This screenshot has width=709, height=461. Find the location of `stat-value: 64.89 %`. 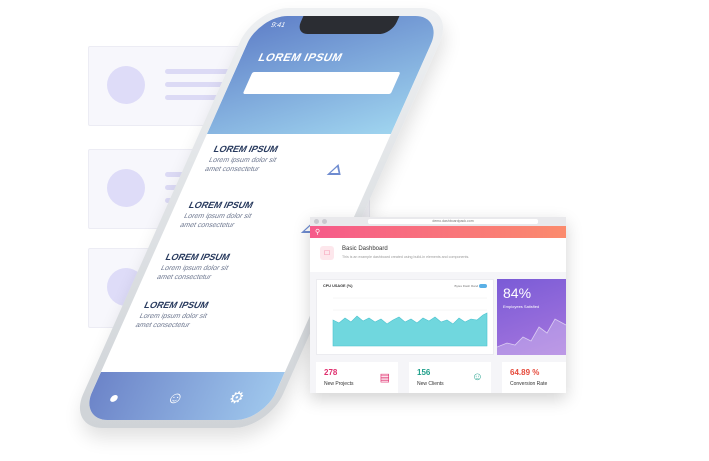

stat-value: 64.89 % is located at coordinates (525, 372).